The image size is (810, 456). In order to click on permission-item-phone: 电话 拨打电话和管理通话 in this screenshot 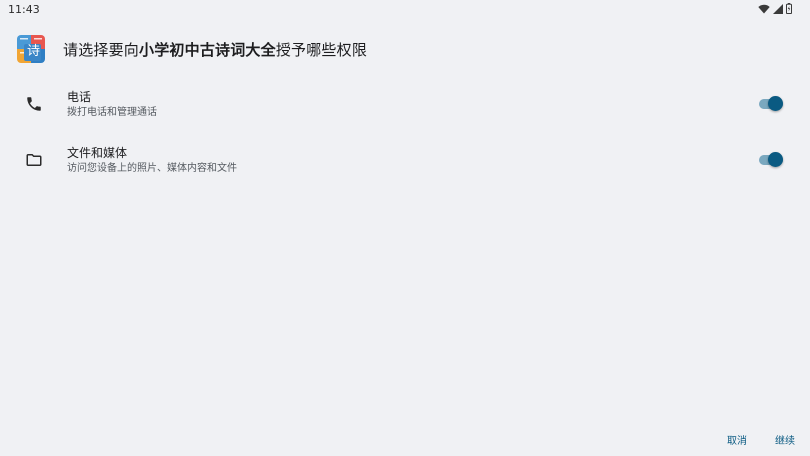, I will do `click(405, 105)`.